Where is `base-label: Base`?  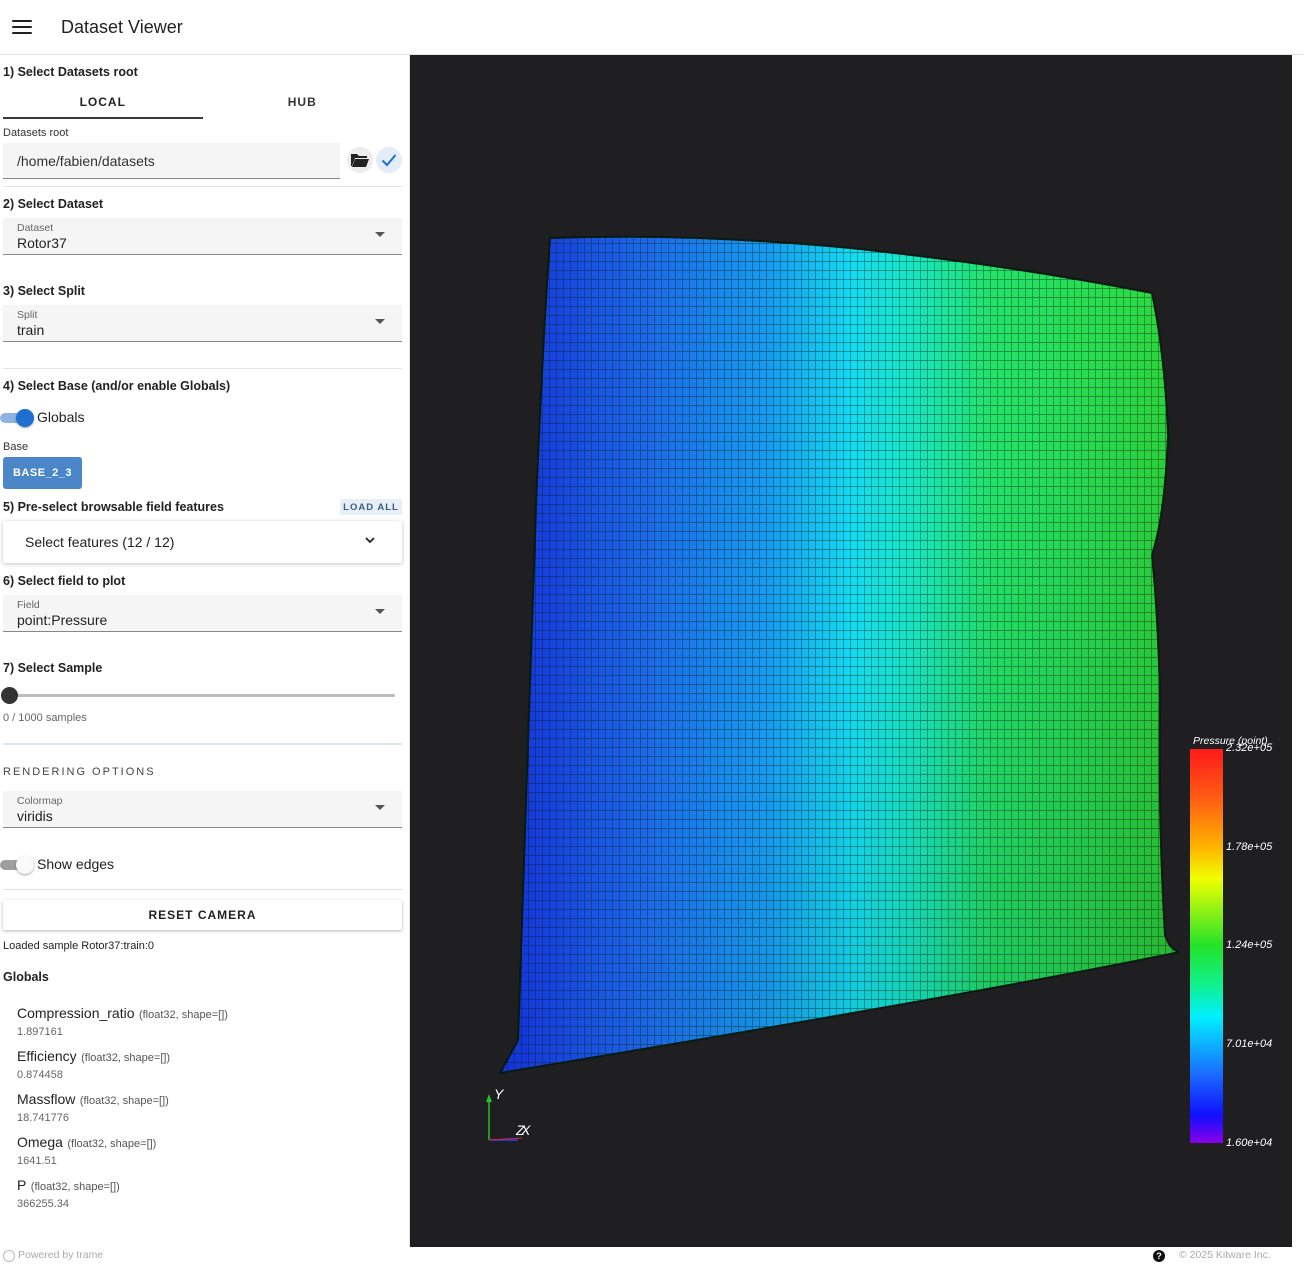 base-label: Base is located at coordinates (16, 447).